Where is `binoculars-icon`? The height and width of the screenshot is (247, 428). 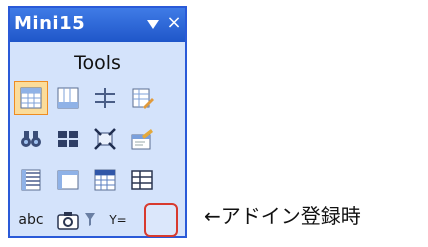 binoculars-icon is located at coordinates (31, 139).